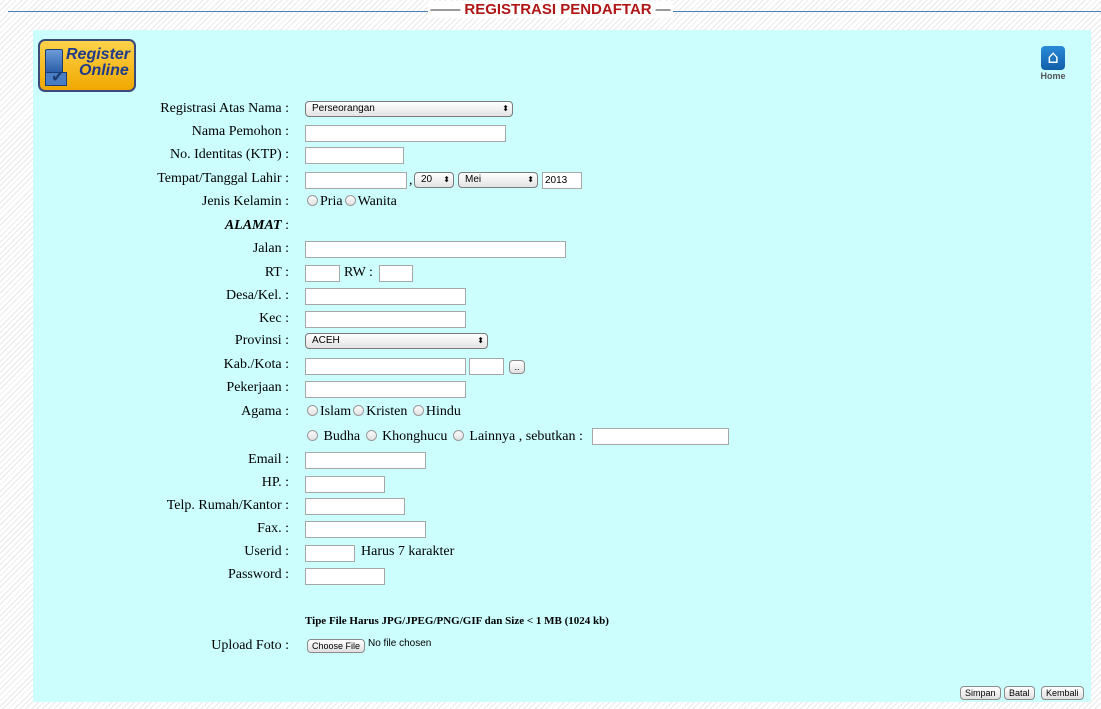  I want to click on radio-pria, so click(312, 200).